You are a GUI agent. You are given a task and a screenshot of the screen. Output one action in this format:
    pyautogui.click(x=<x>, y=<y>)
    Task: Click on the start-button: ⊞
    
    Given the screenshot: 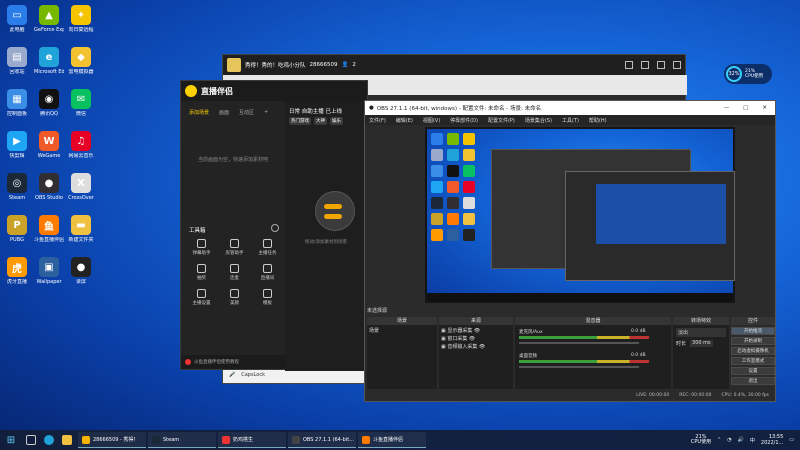 What is the action you would take?
    pyautogui.click(x=11, y=440)
    